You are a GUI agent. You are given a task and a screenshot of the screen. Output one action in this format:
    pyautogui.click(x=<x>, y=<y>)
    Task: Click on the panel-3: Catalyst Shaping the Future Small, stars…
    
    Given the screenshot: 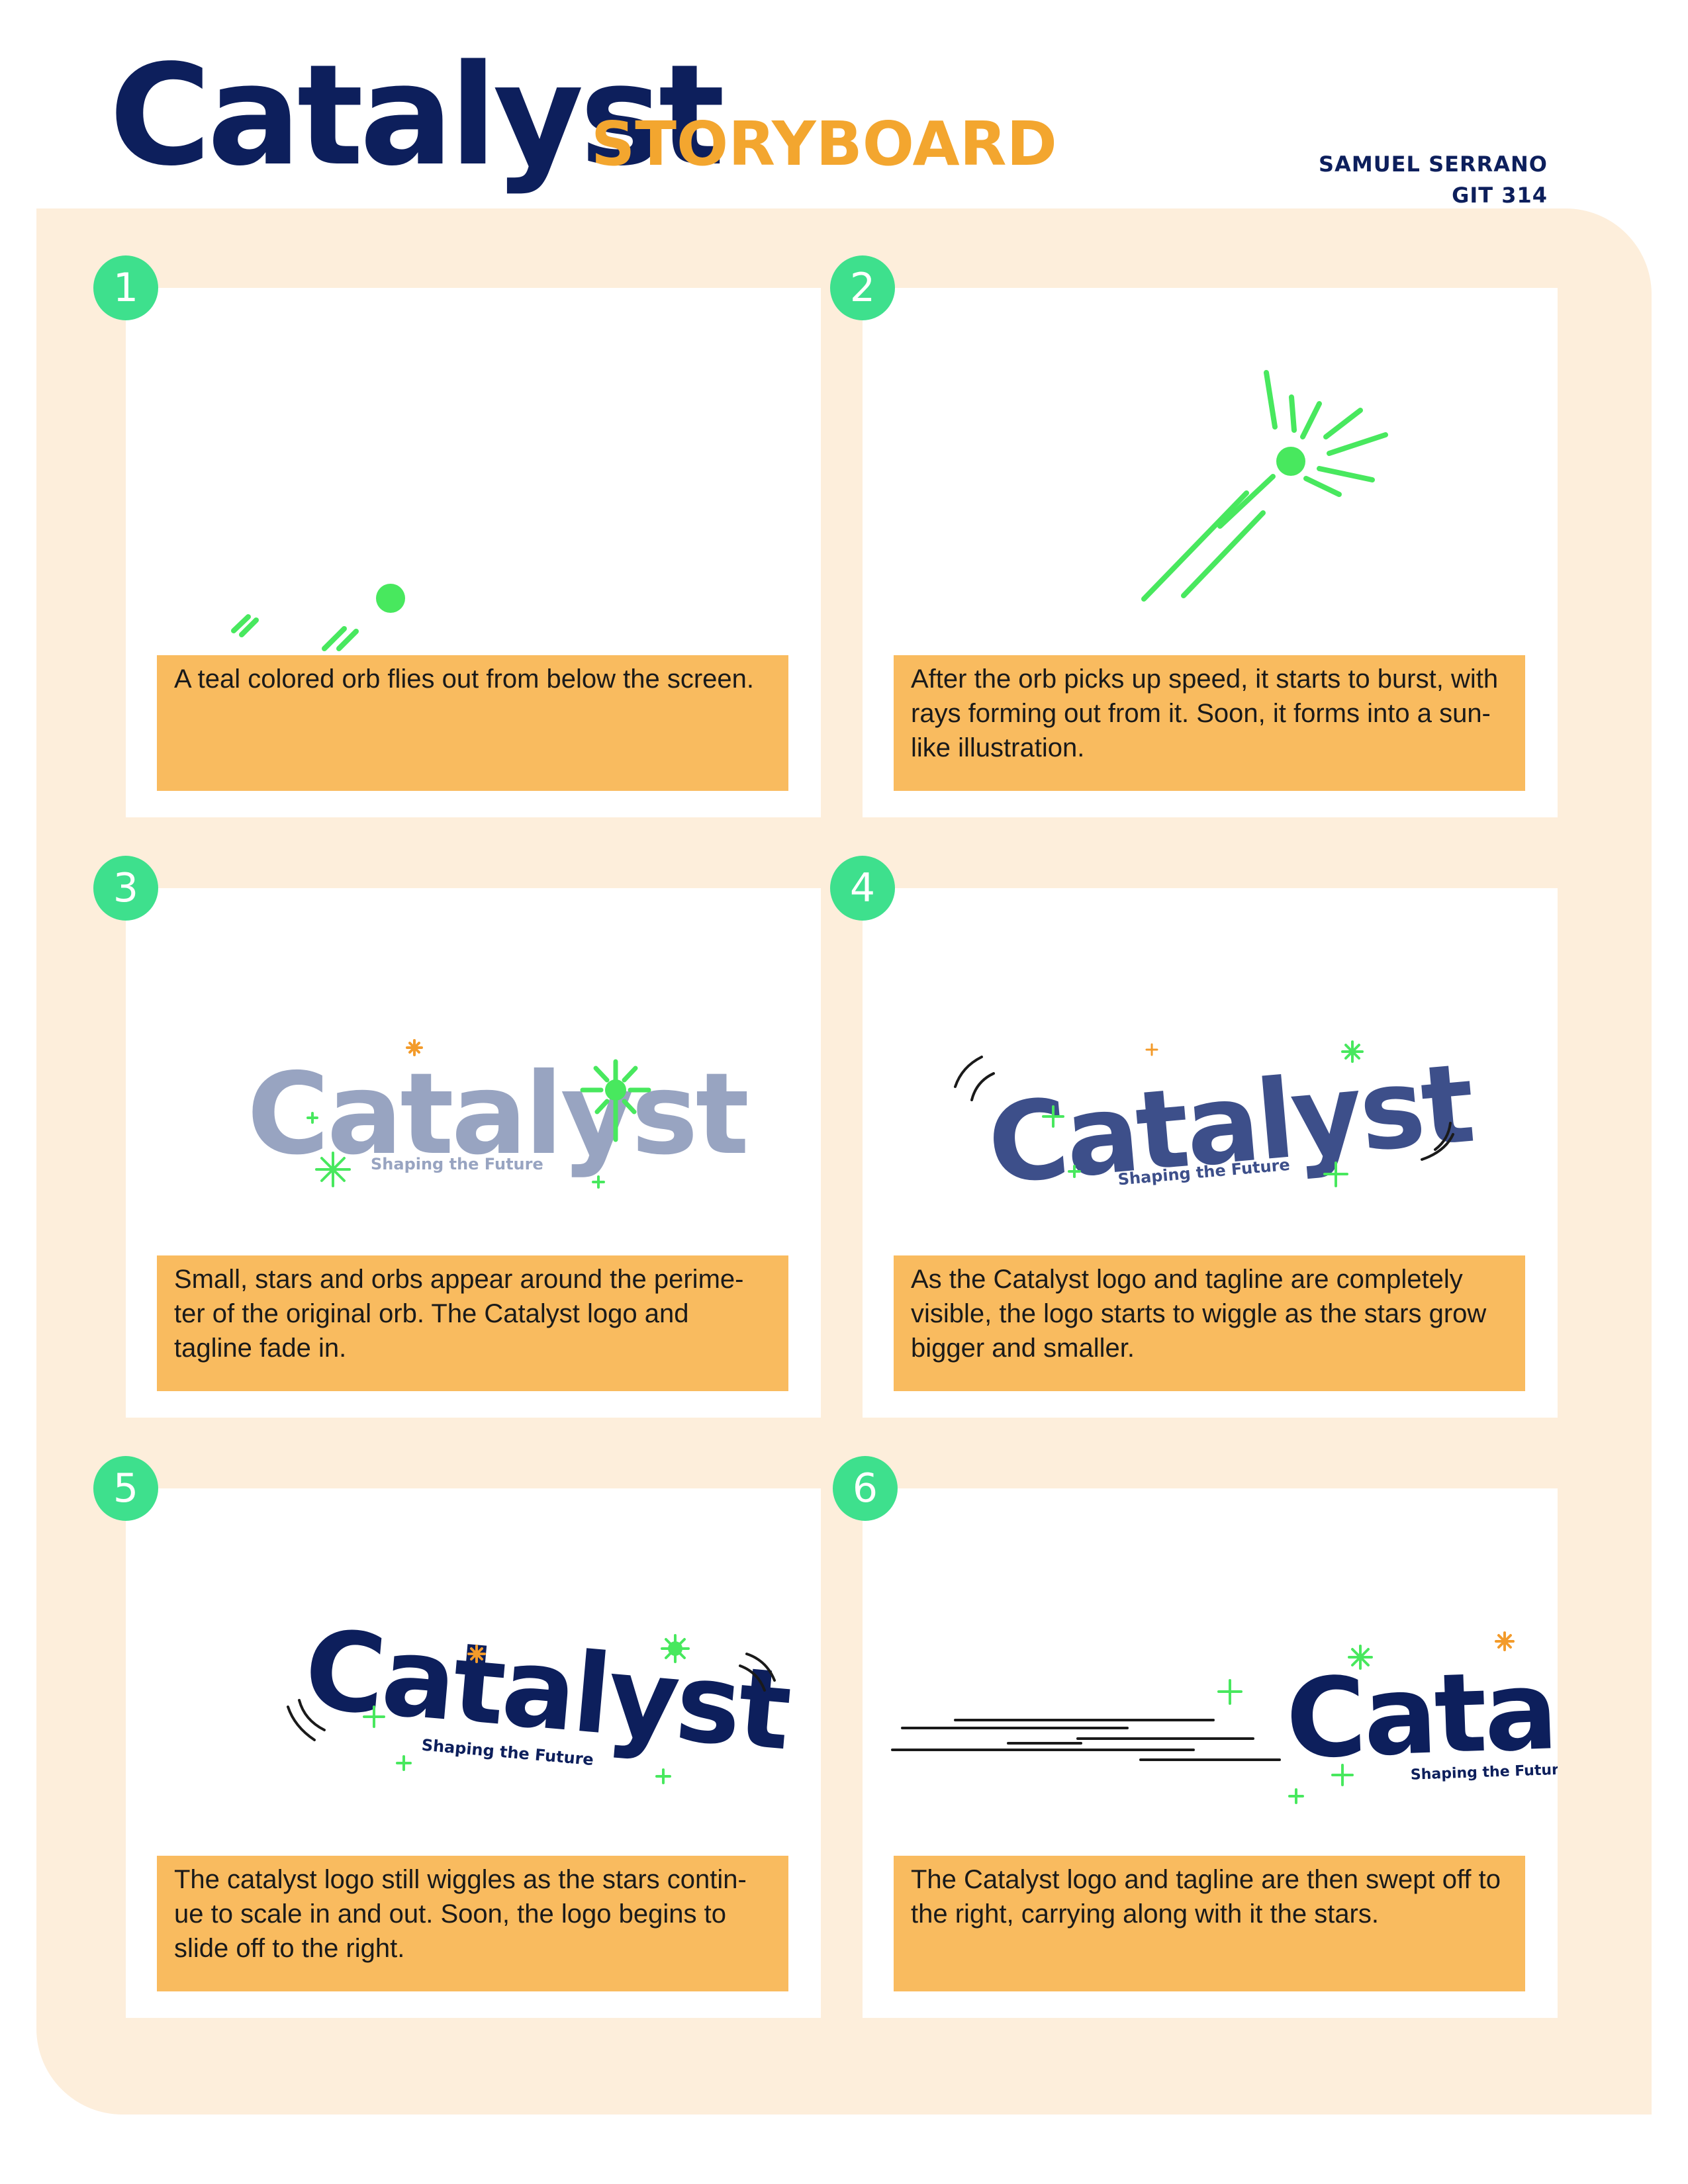 What is the action you would take?
    pyautogui.click(x=473, y=1153)
    